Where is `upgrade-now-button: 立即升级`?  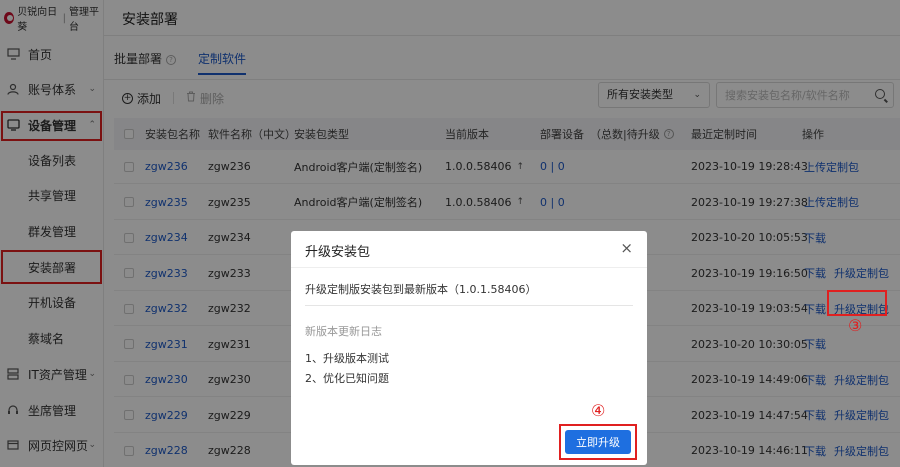 upgrade-now-button: 立即升级 is located at coordinates (598, 442).